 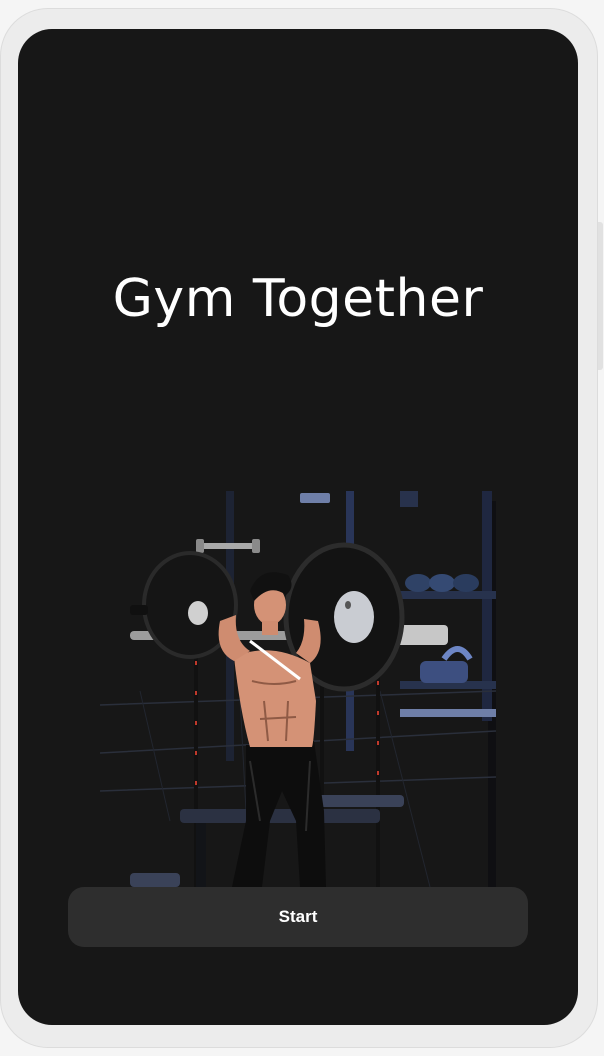 What do you see at coordinates (600, 296) in the screenshot?
I see `phone-side-button` at bounding box center [600, 296].